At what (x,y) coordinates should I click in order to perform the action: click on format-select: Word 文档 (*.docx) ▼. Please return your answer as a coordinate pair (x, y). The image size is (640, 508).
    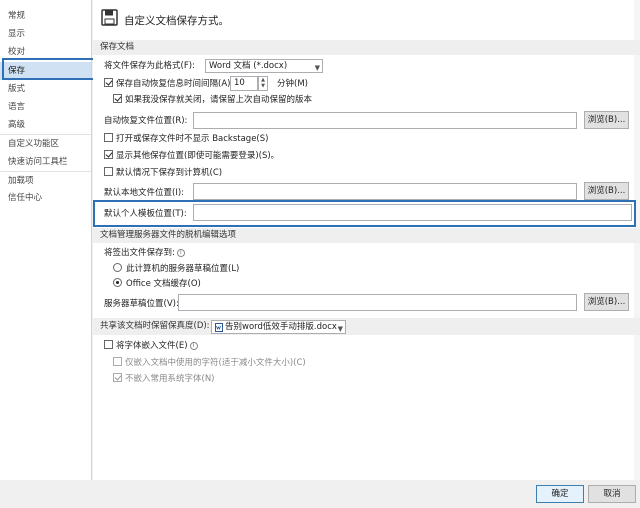
    Looking at the image, I should click on (264, 66).